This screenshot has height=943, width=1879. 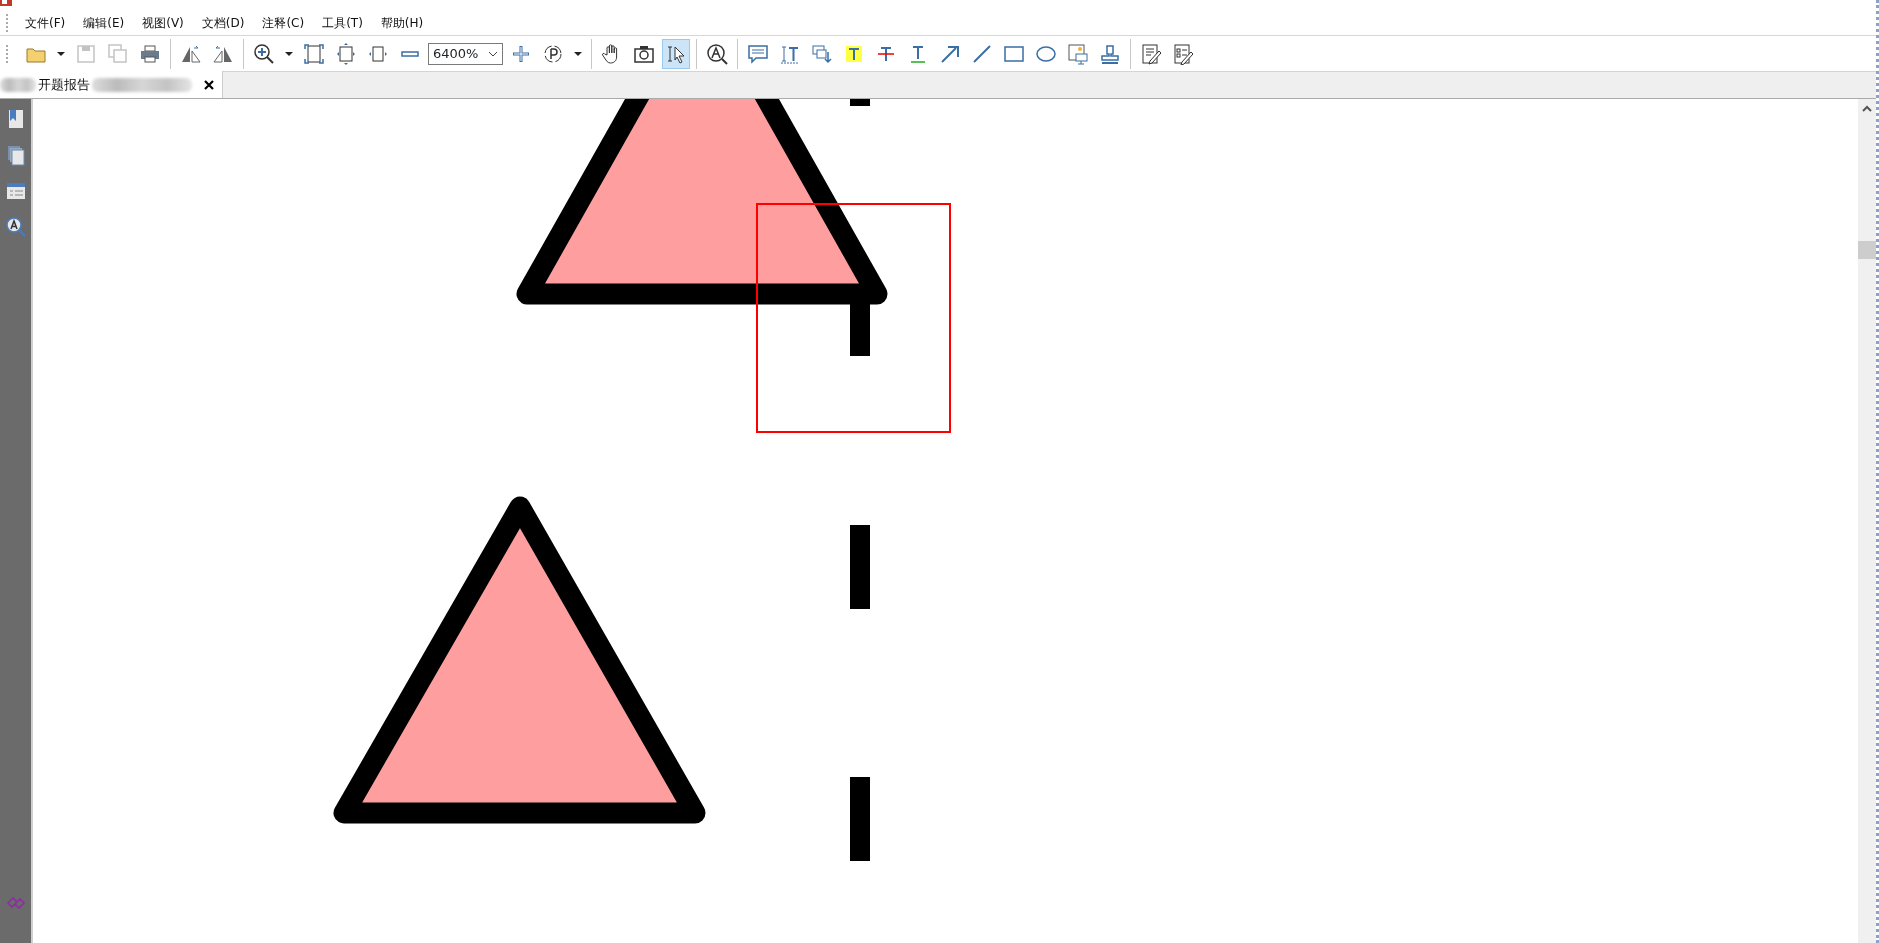 I want to click on menu-item: 工具(T), so click(x=342, y=22).